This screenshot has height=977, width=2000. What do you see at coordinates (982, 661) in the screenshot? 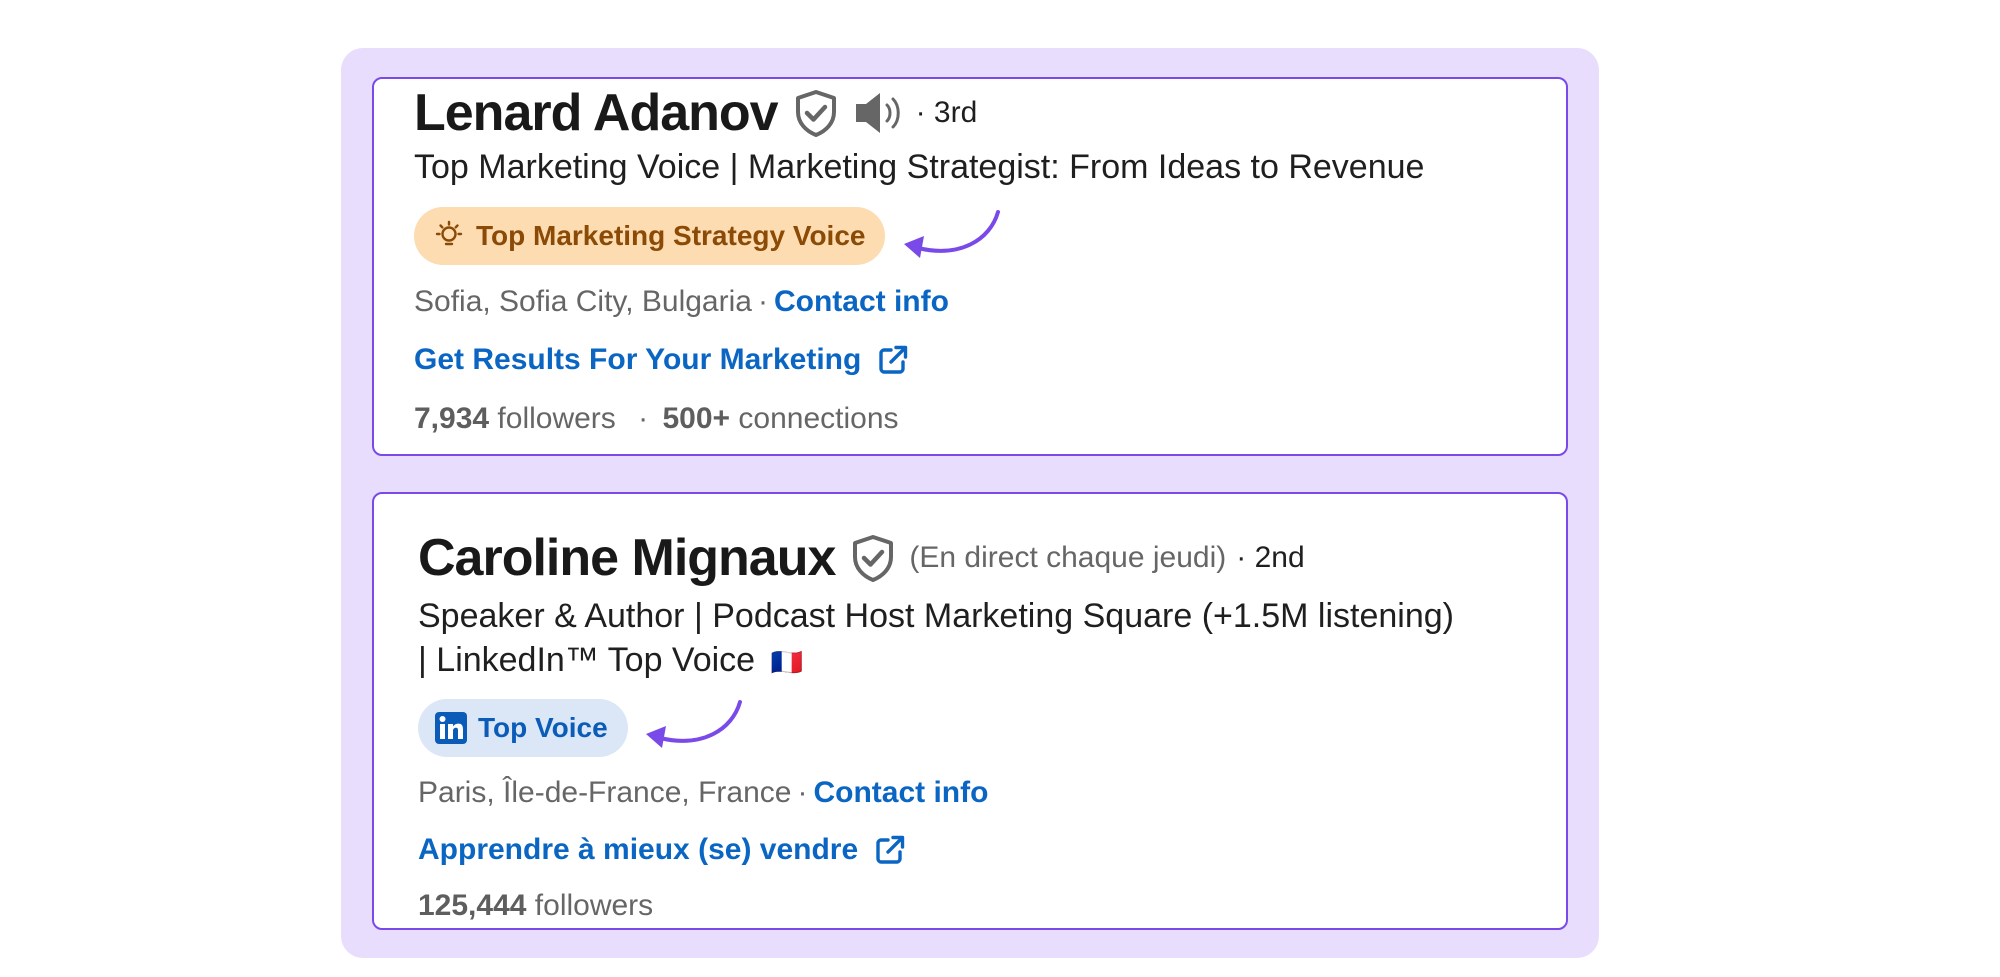
I see `headline-line-2: | LinkedIn™ Top Voice 🇫🇷` at bounding box center [982, 661].